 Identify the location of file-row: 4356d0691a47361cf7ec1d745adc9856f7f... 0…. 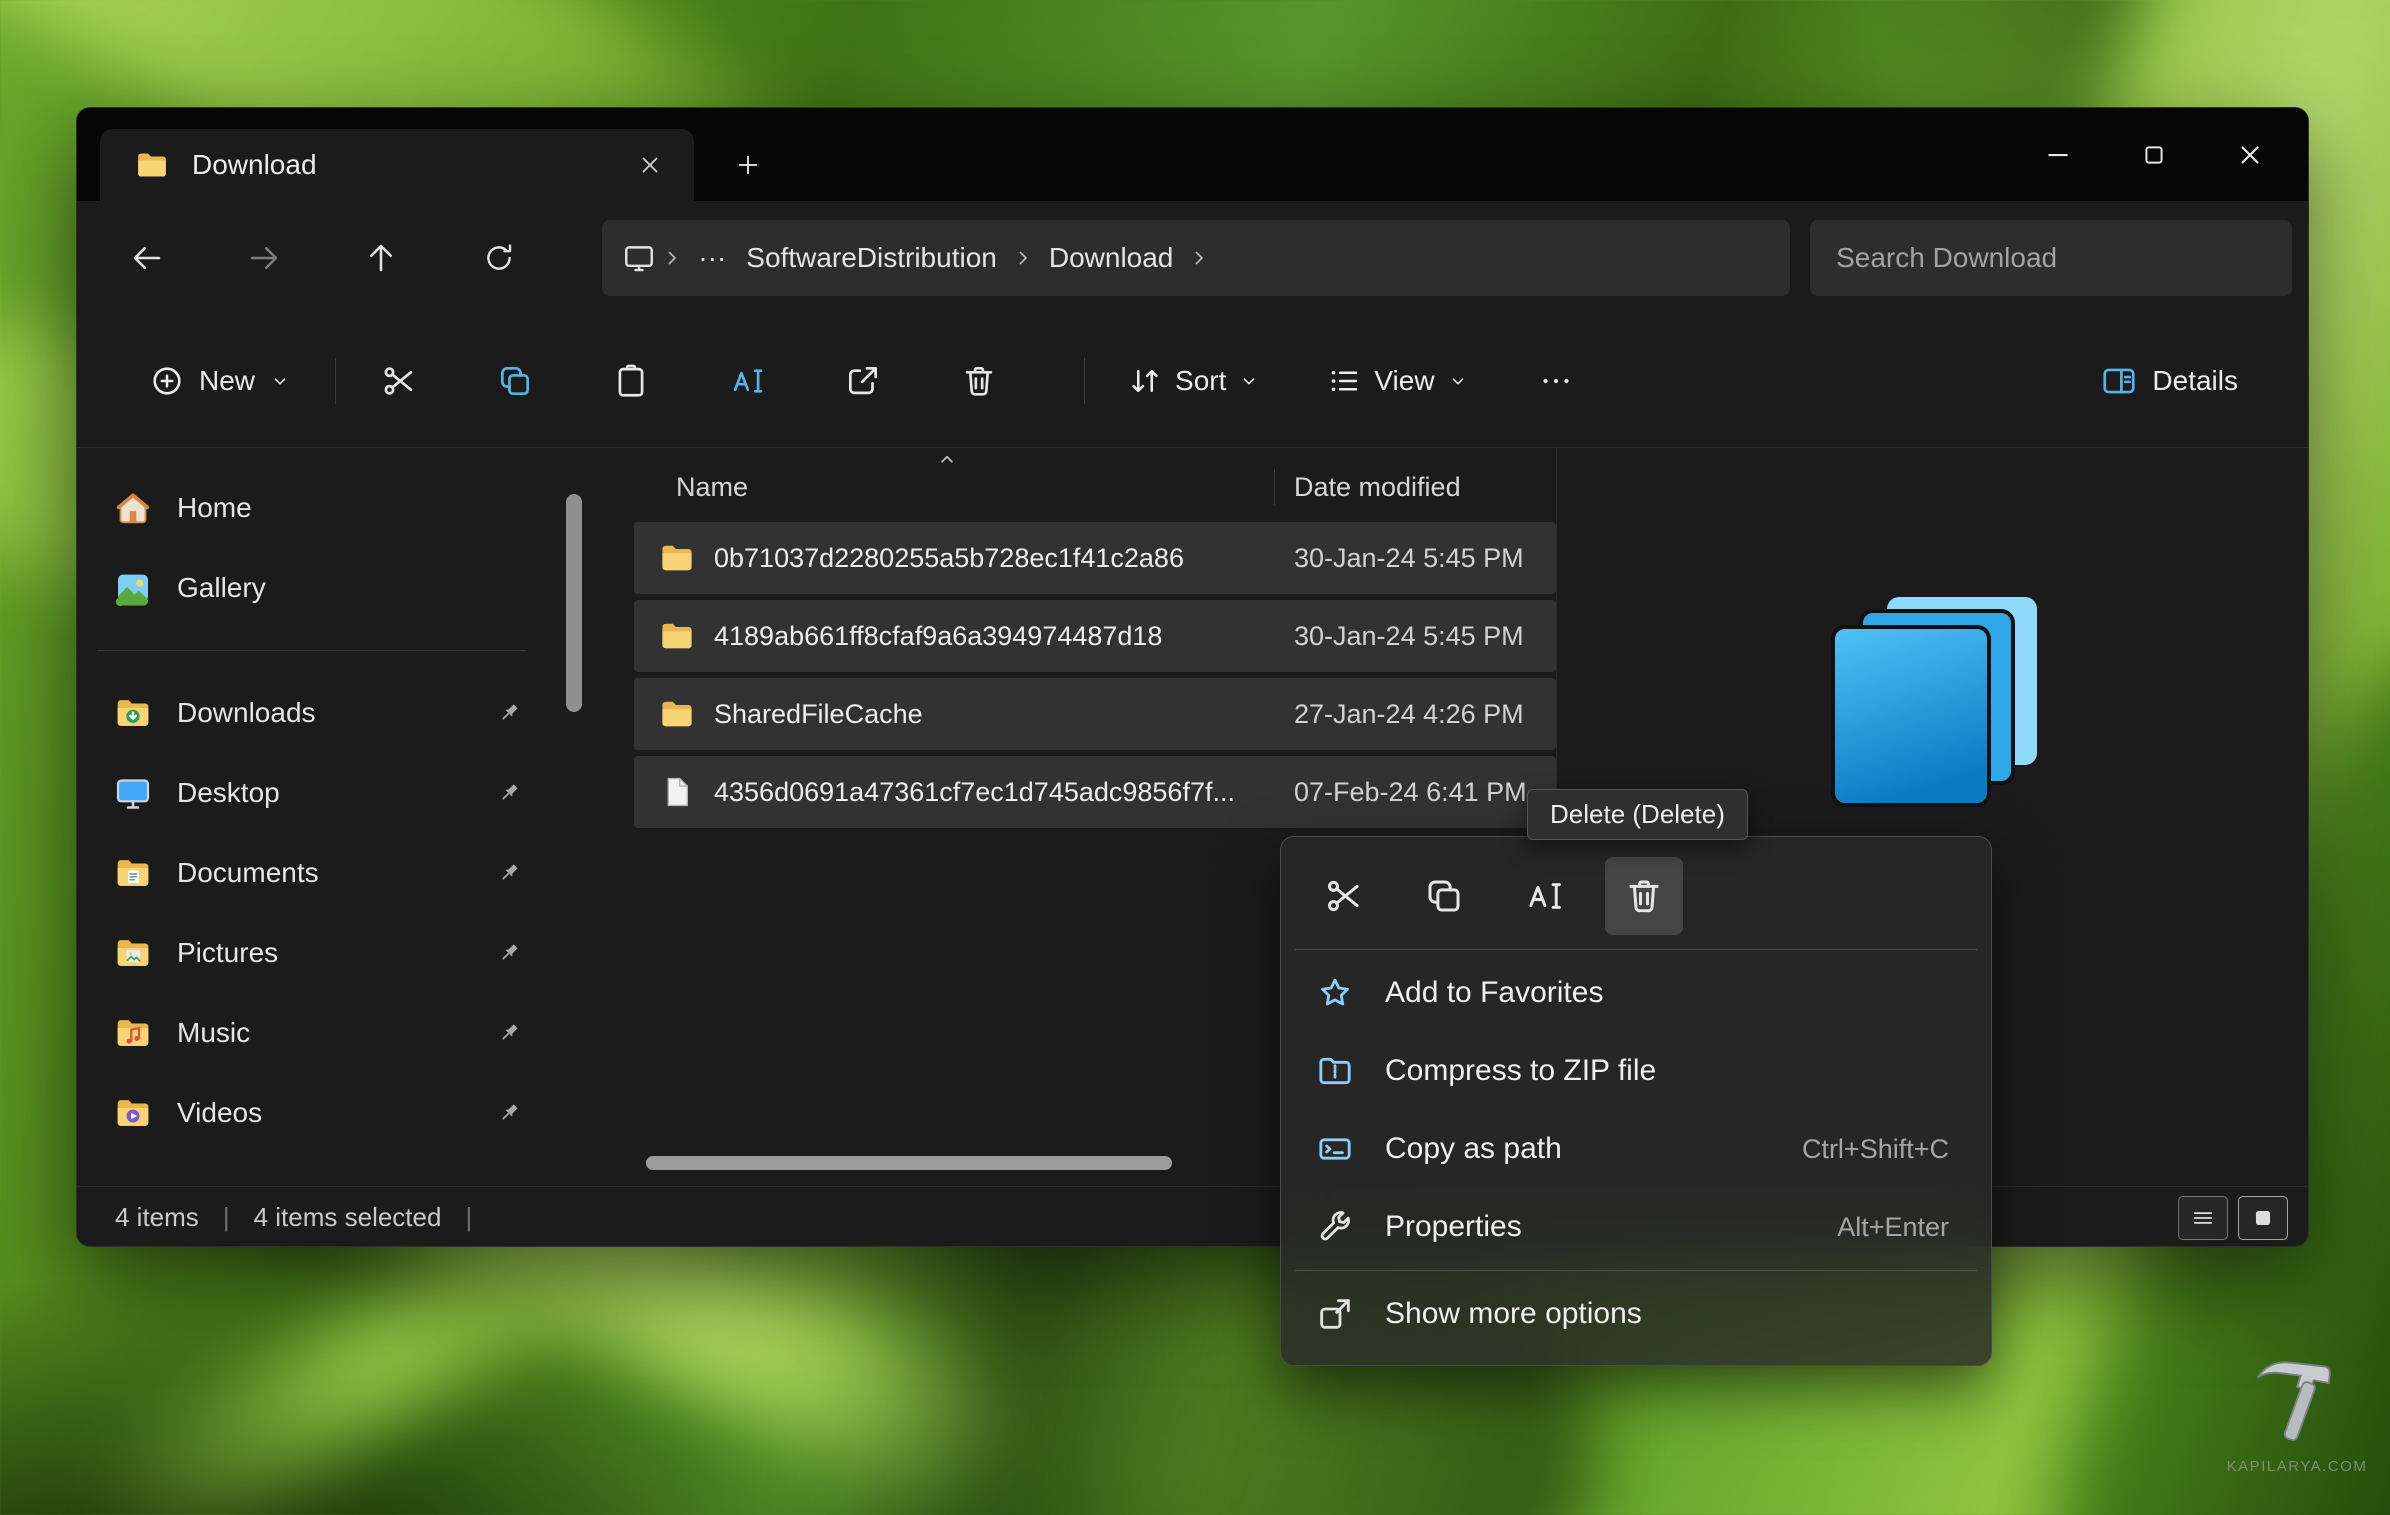
(1095, 792).